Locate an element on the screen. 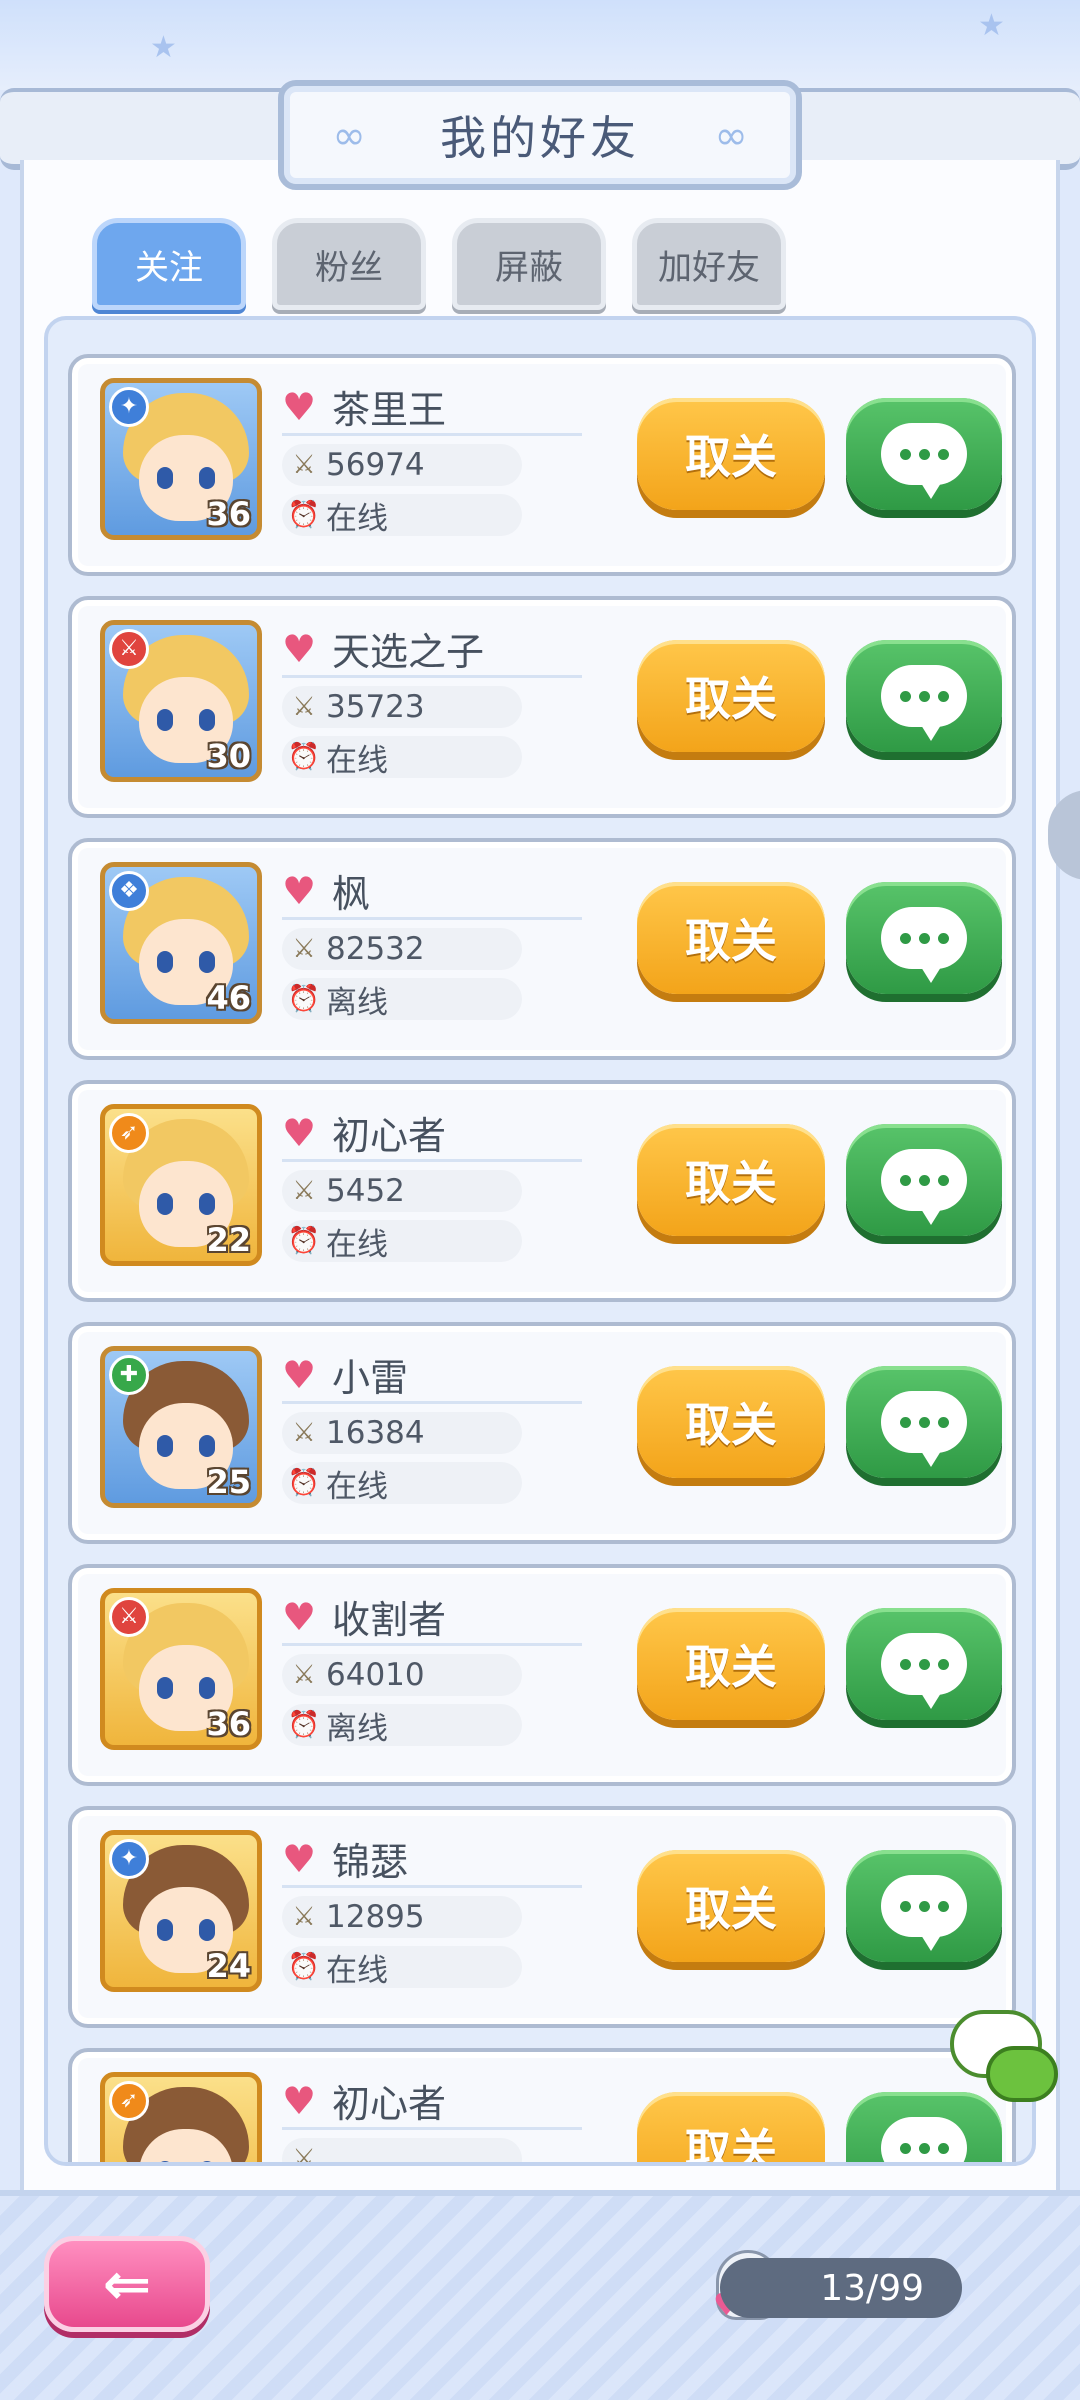 This screenshot has width=1080, height=2400. friend-info: ♥ 枫 ⚔ 82532 ⏰ 离线 is located at coordinates (432, 942).